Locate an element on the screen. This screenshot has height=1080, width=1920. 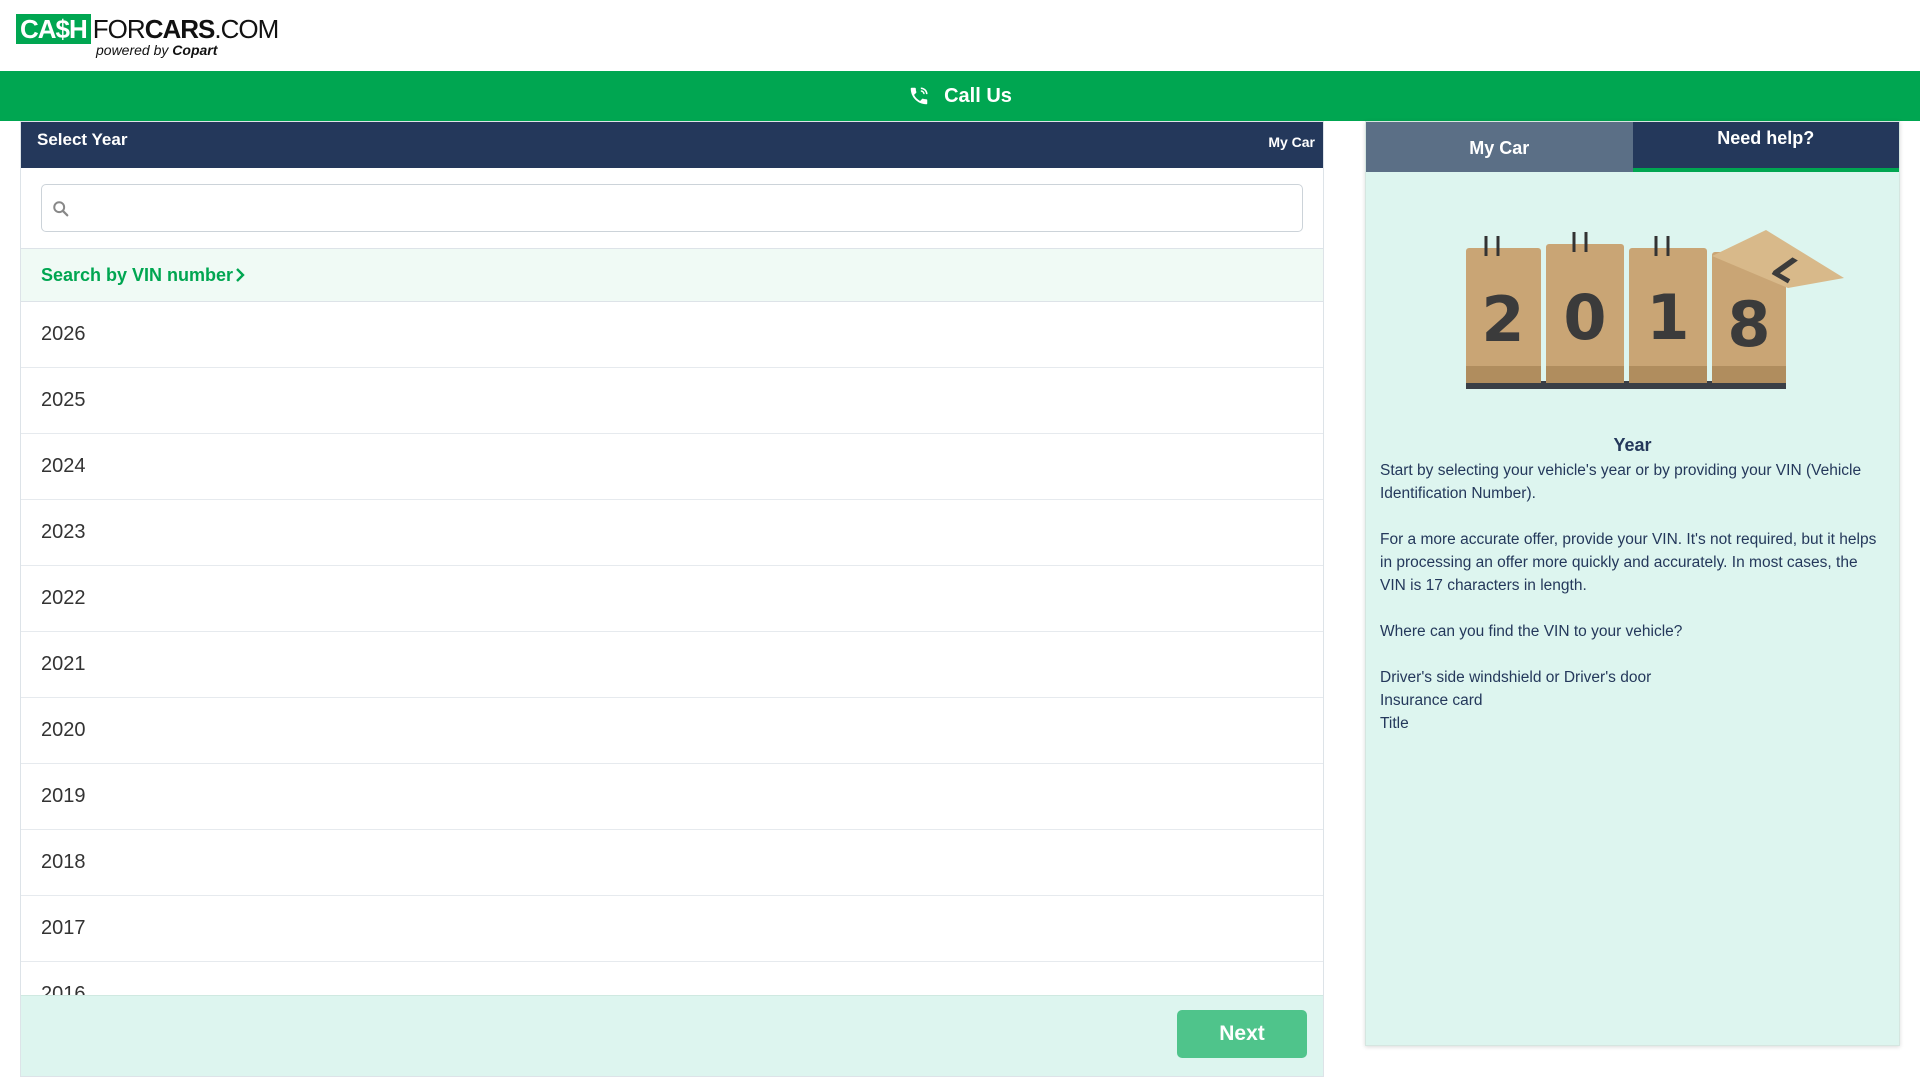
panel-title: Select Year is located at coordinates (82, 139).